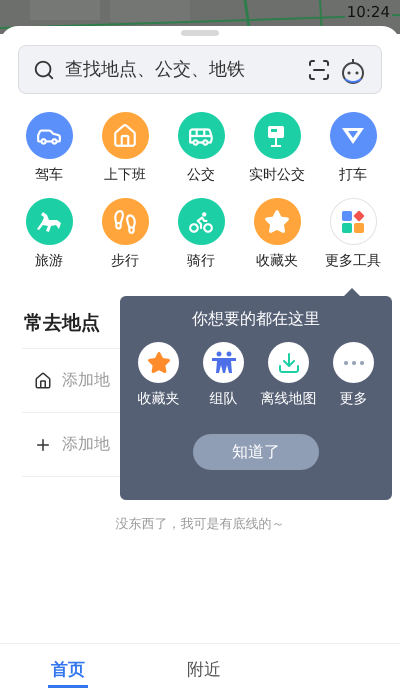 This screenshot has height=700, width=400. I want to click on tool-item: 更多工具, so click(353, 234).